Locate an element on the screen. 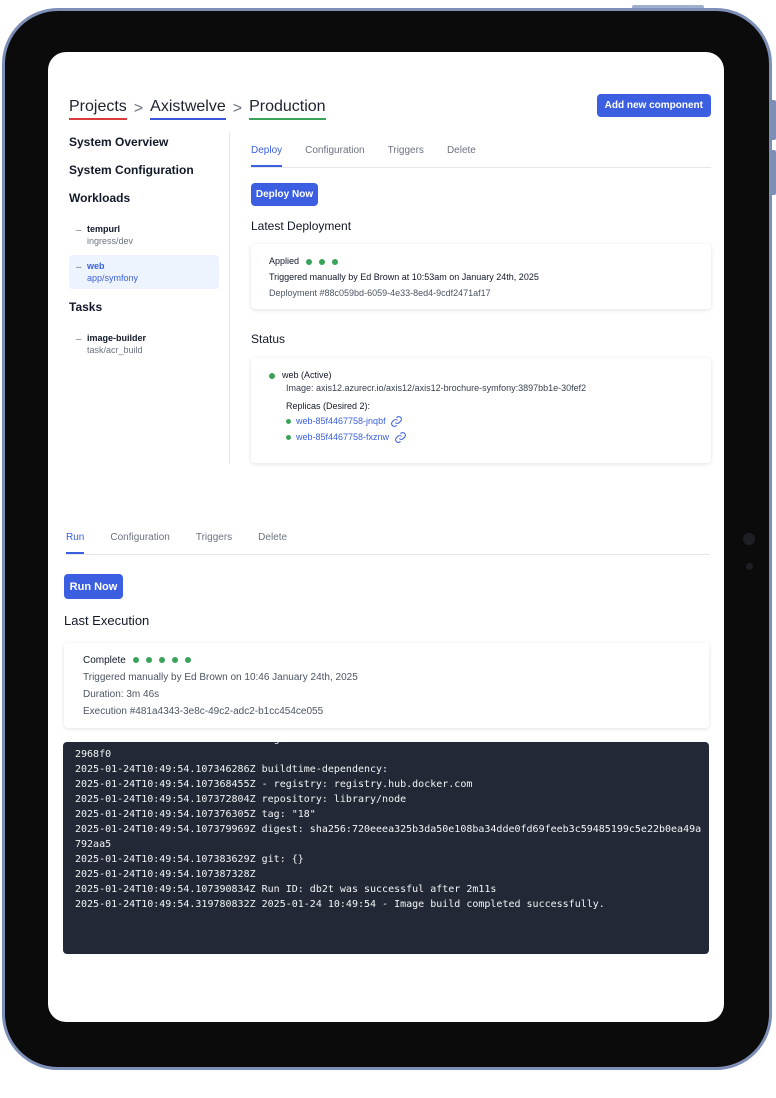 The image size is (776, 1098). execution-status-label: Complete is located at coordinates (104, 660).